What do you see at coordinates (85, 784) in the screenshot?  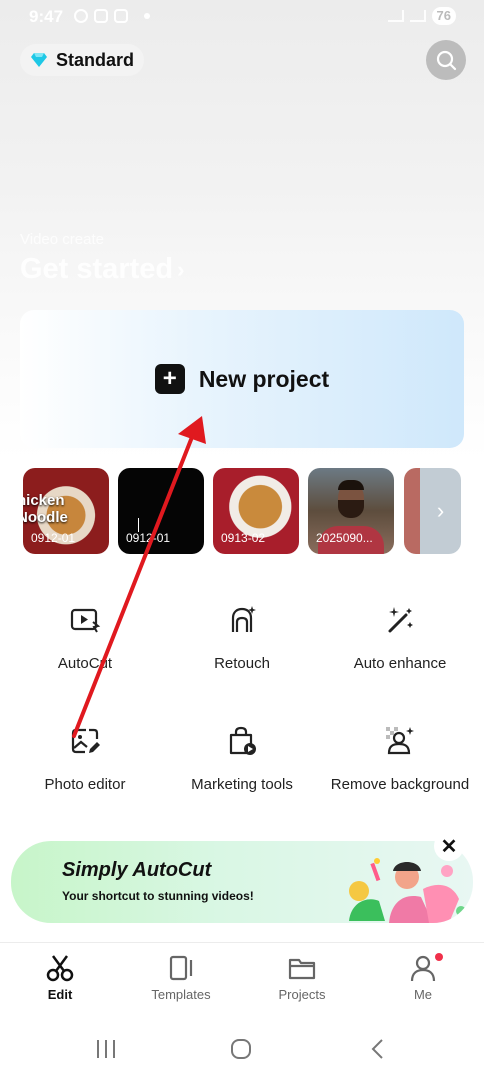 I see `tool-label: Photo editor` at bounding box center [85, 784].